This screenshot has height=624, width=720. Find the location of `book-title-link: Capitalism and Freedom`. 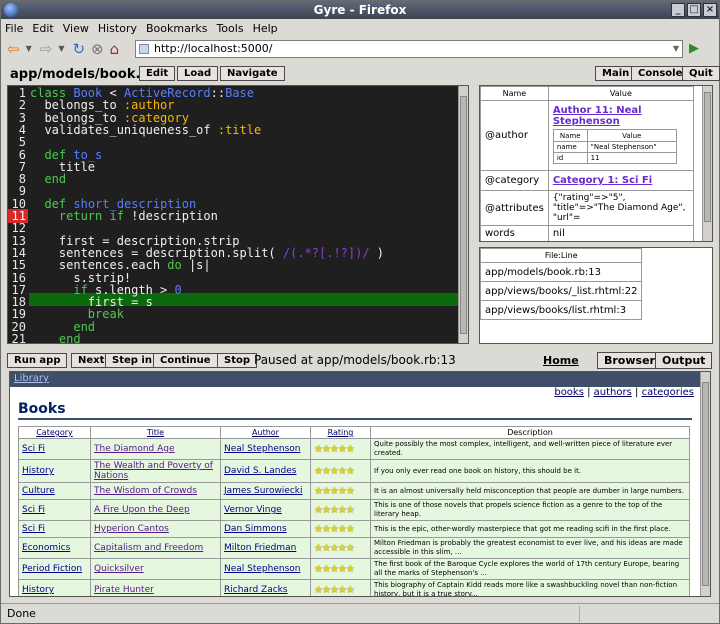

book-title-link: Capitalism and Freedom is located at coordinates (148, 548).